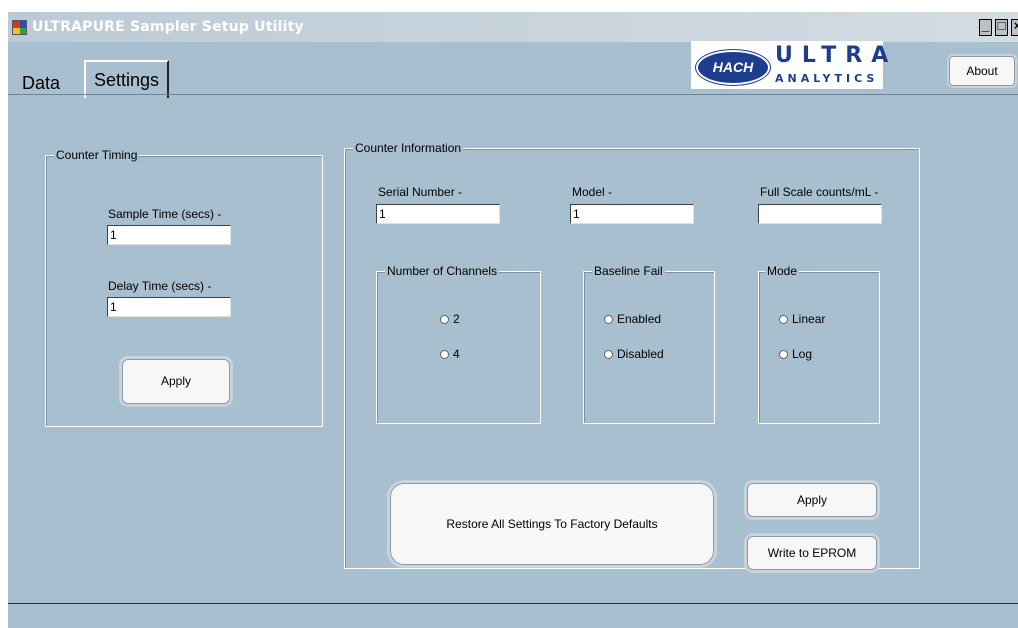 This screenshot has height=628, width=1018. Describe the element at coordinates (169, 235) in the screenshot. I see `sample-time-input: 1` at that location.